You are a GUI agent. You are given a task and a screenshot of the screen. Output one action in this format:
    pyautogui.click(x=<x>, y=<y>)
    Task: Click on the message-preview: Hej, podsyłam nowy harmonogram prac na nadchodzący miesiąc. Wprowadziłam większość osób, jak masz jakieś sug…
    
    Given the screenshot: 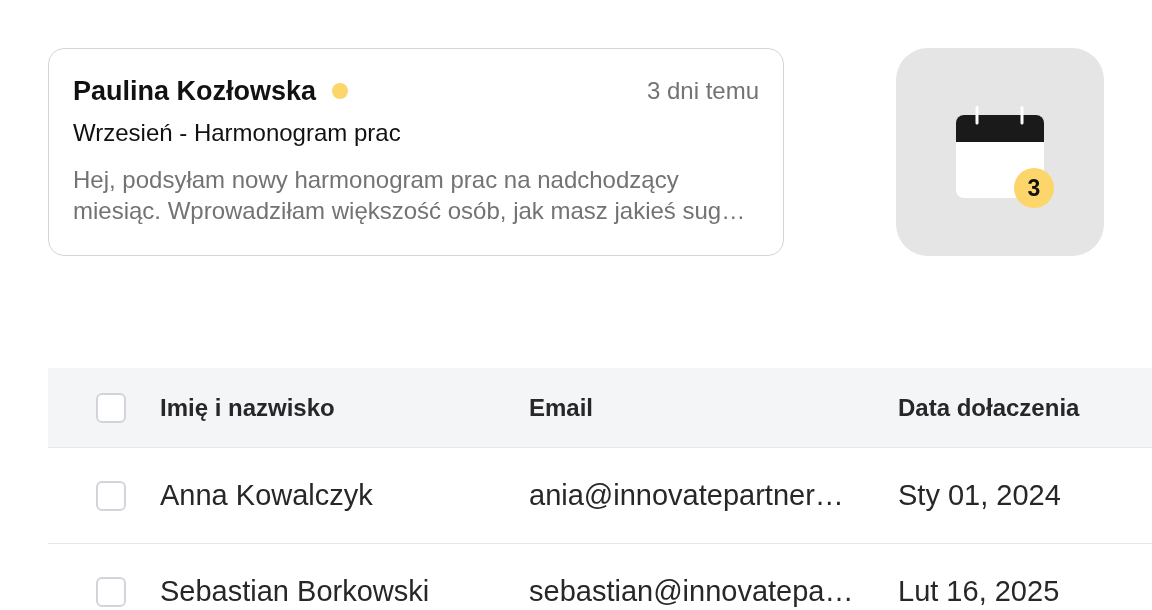 What is the action you would take?
    pyautogui.click(x=410, y=195)
    